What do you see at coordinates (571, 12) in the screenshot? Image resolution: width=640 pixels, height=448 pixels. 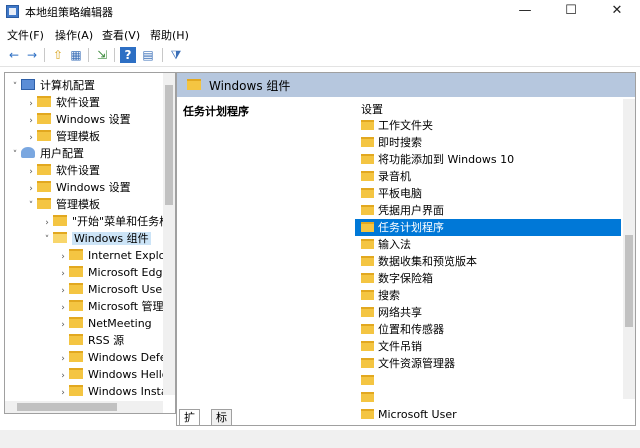 I see `maximize-button: ☐` at bounding box center [571, 12].